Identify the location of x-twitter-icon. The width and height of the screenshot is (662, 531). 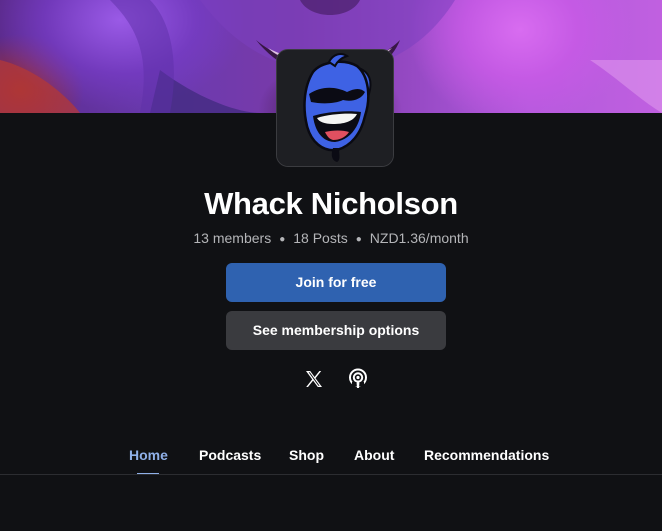
(314, 379).